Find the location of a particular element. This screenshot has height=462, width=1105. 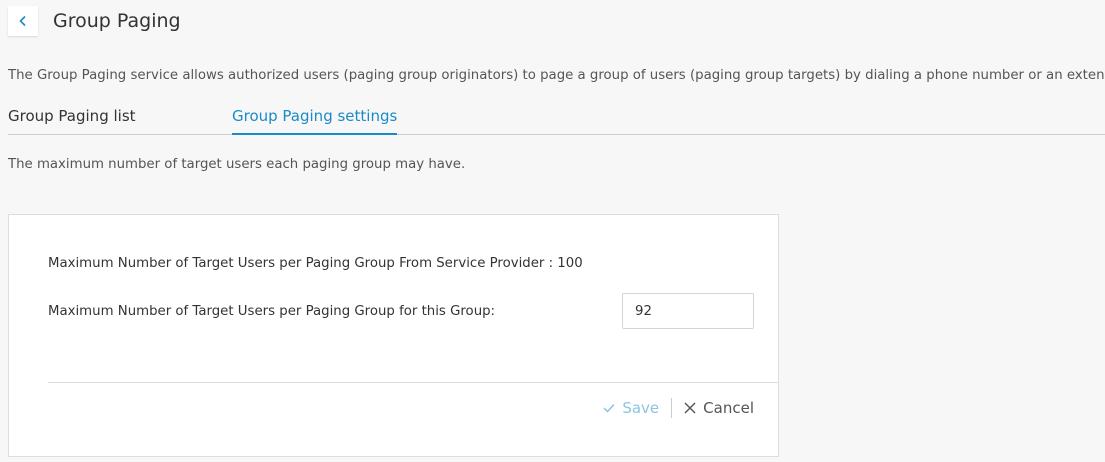

chevron-left-icon is located at coordinates (23, 21).